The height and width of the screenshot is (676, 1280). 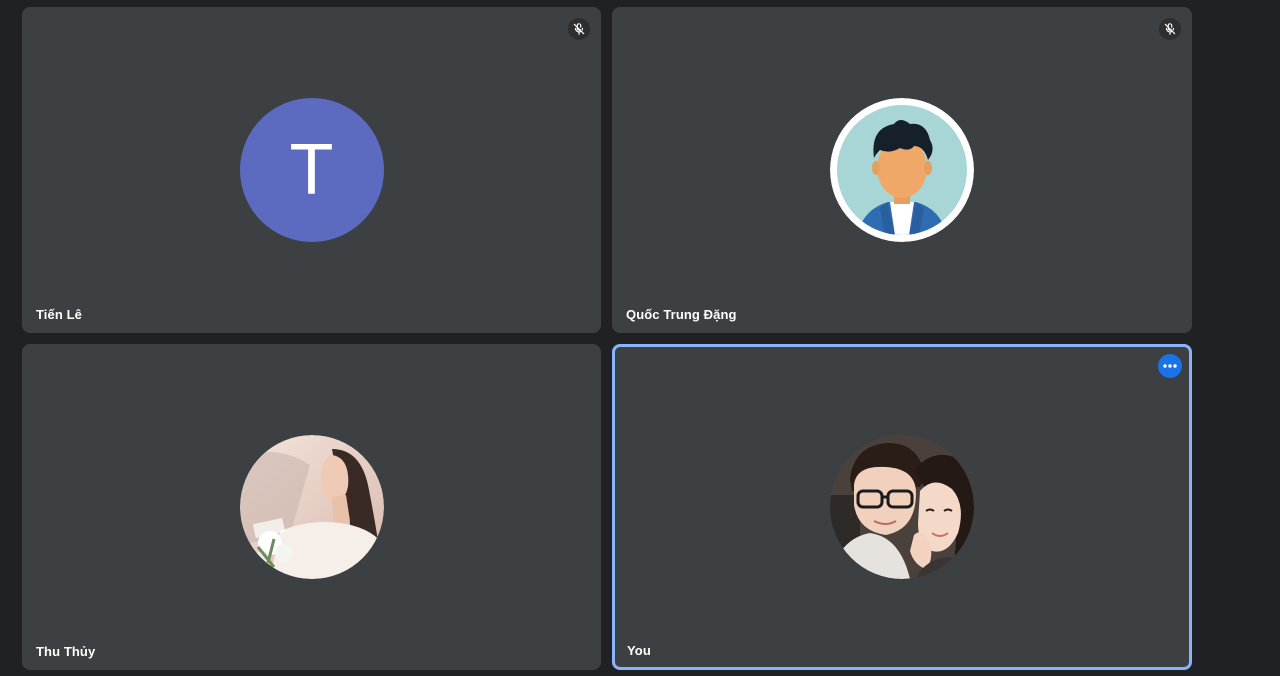 I want to click on avatar-letter: T, so click(x=311, y=170).